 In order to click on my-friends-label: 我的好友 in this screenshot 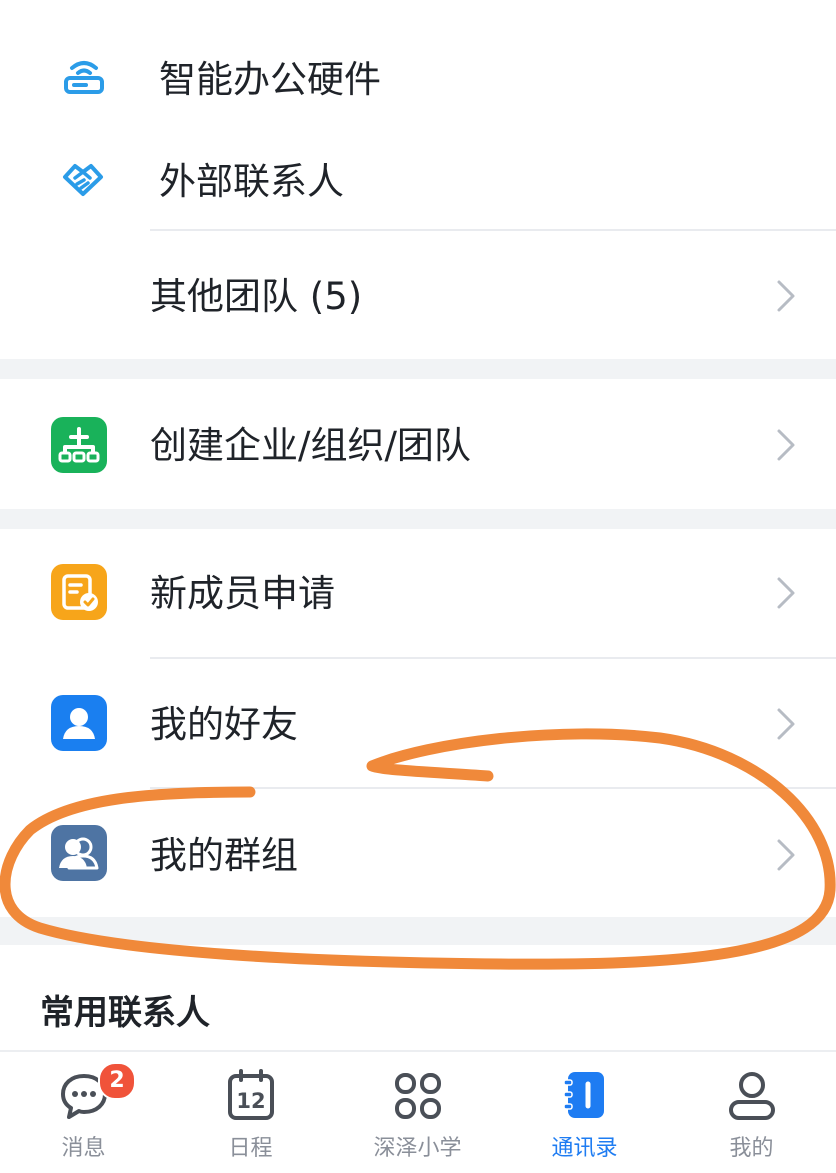, I will do `click(224, 724)`.